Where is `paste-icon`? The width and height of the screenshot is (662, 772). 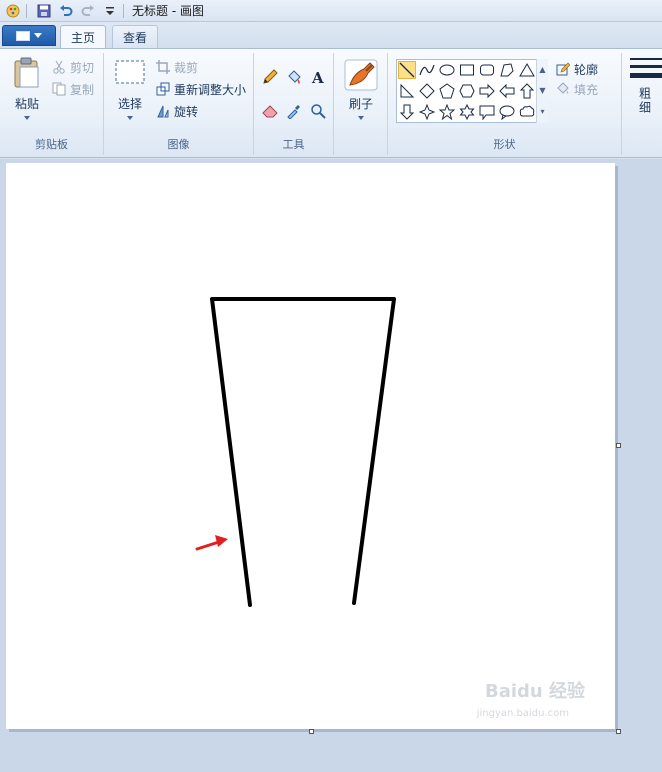
paste-icon is located at coordinates (26, 72).